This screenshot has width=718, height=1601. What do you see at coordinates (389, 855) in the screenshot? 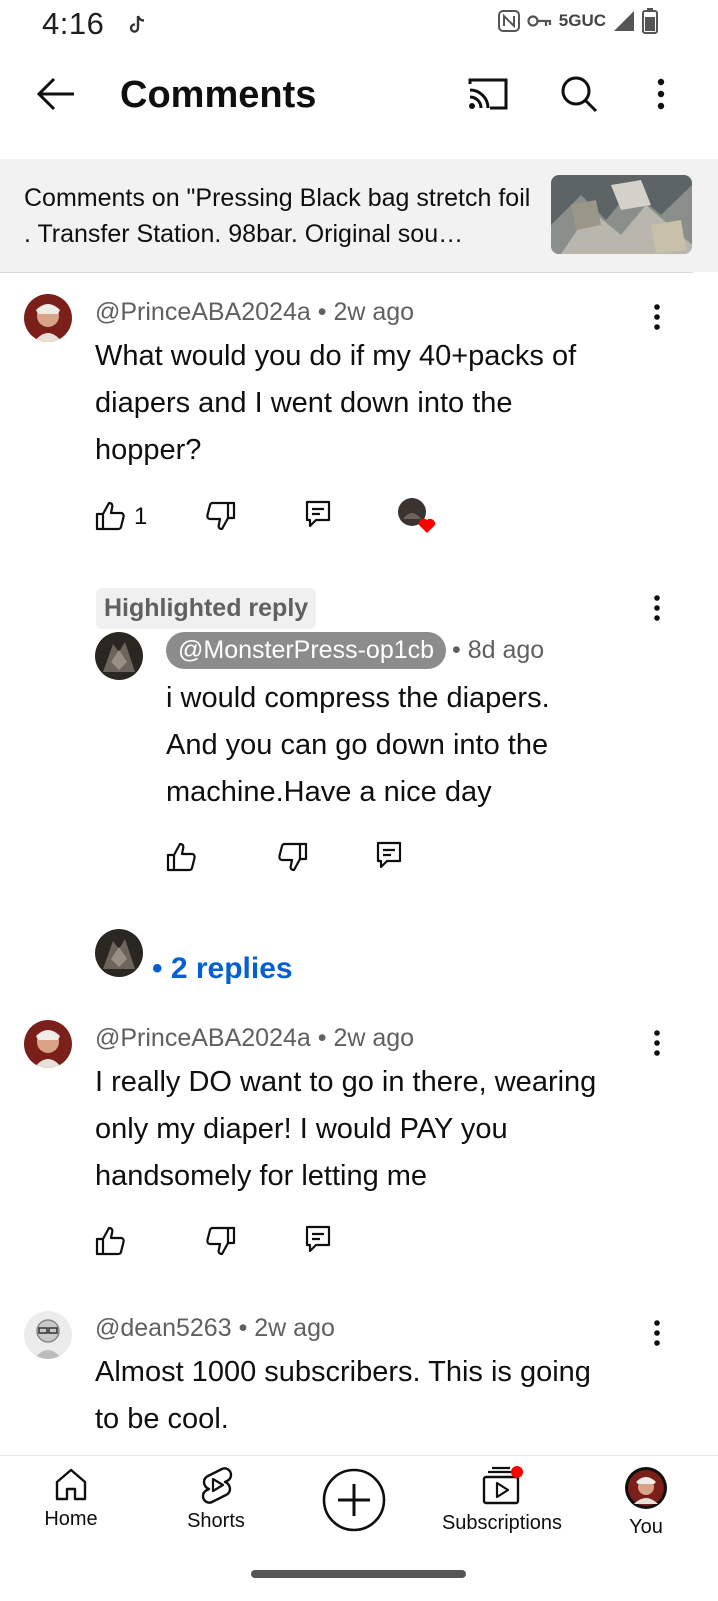
I see `reply-reply-icon` at bounding box center [389, 855].